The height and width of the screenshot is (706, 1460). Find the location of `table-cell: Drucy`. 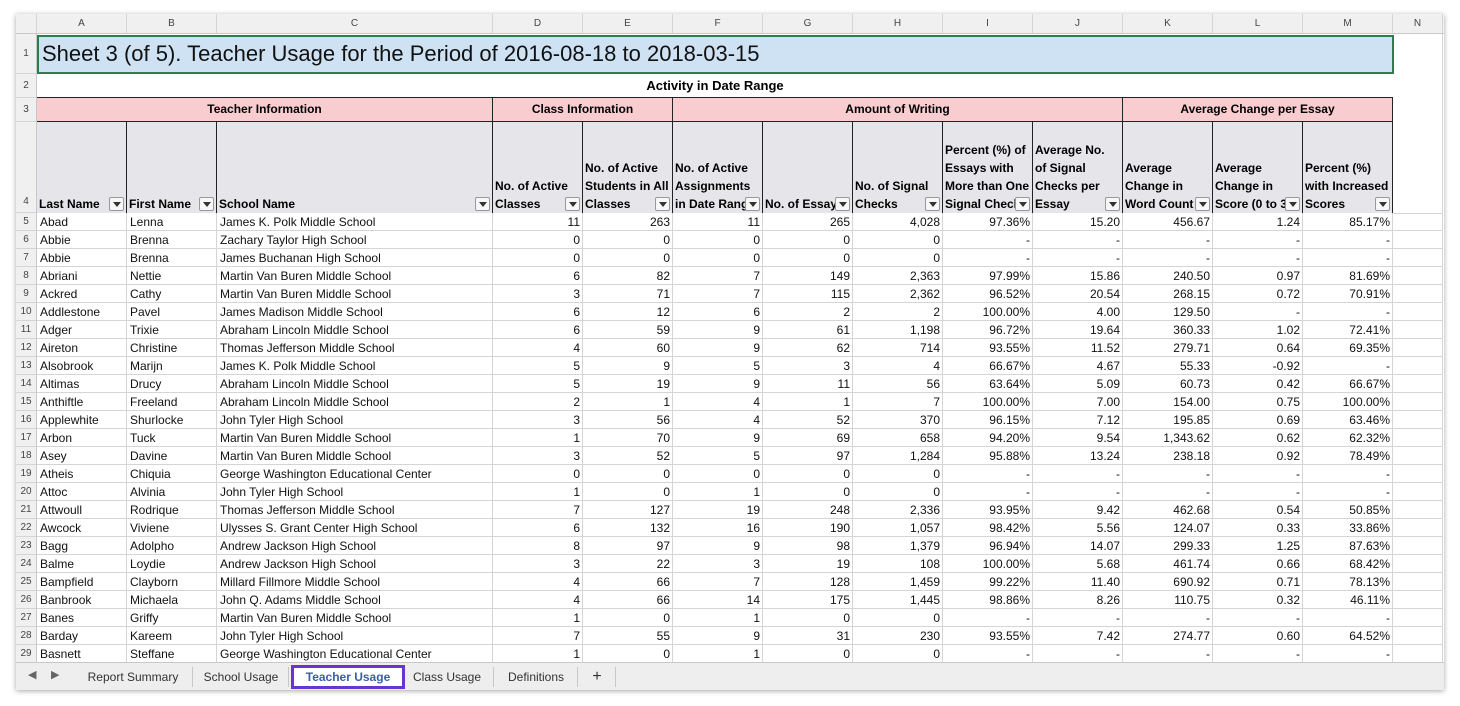

table-cell: Drucy is located at coordinates (172, 384).